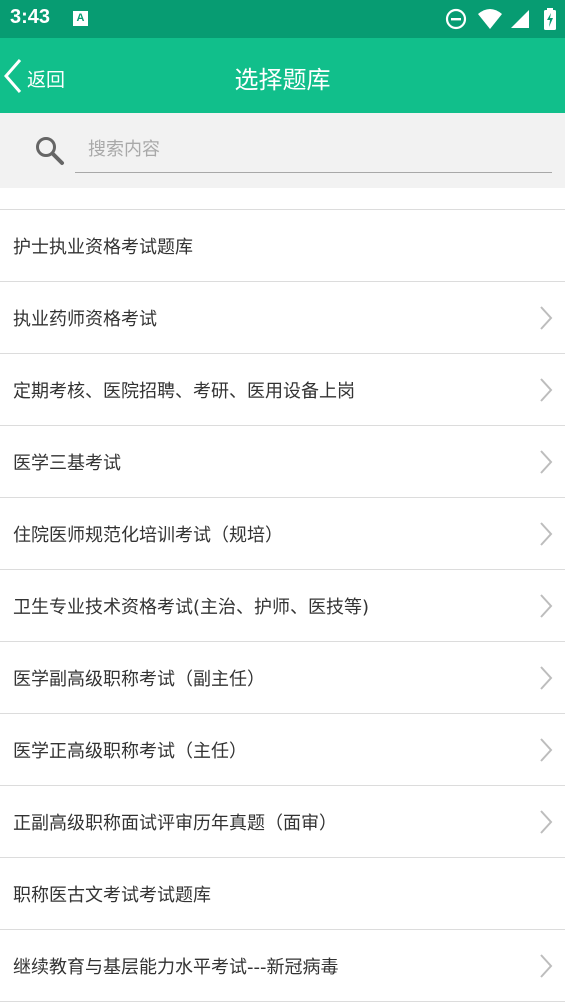 The width and height of the screenshot is (565, 1004). What do you see at coordinates (103, 247) in the screenshot?
I see `list-item-label: 护士执业资格考试题库` at bounding box center [103, 247].